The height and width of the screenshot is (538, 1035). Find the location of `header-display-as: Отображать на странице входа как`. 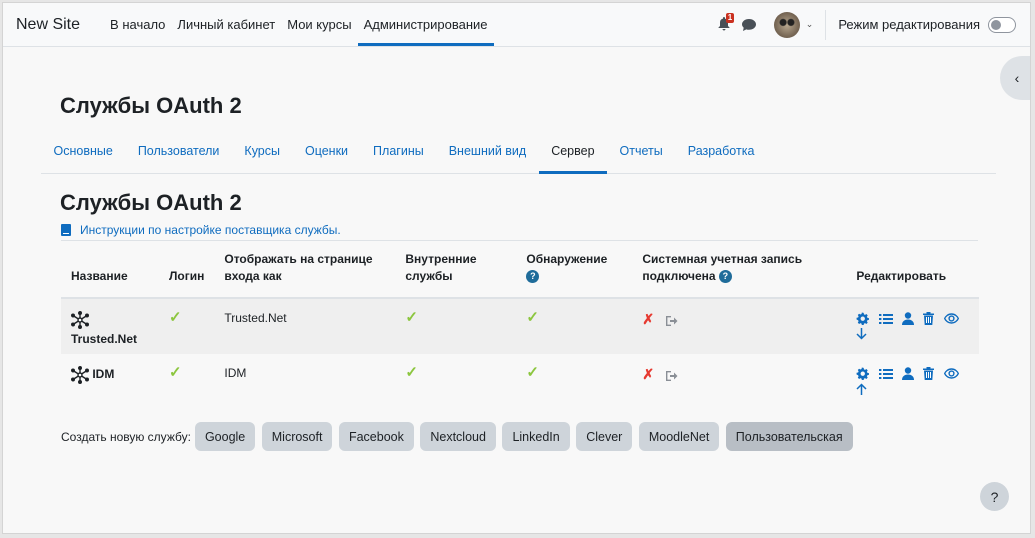

header-display-as: Отображать на странице входа как is located at coordinates (305, 271).